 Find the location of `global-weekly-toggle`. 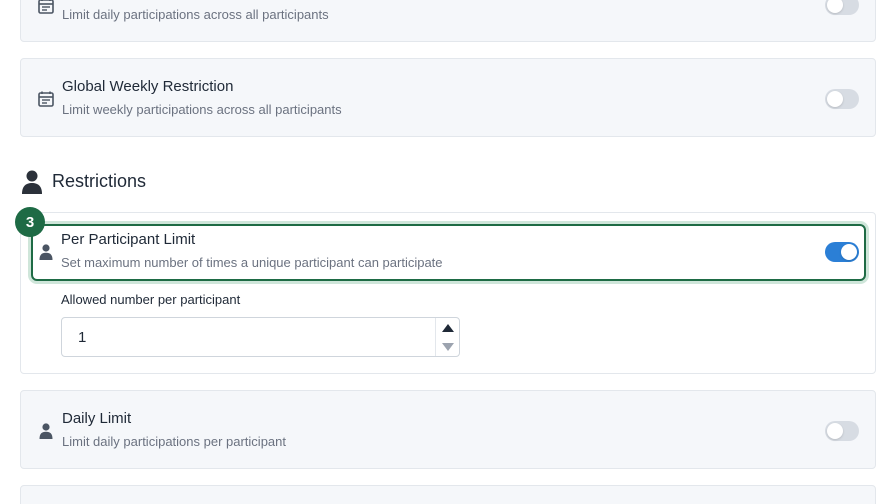

global-weekly-toggle is located at coordinates (842, 99).